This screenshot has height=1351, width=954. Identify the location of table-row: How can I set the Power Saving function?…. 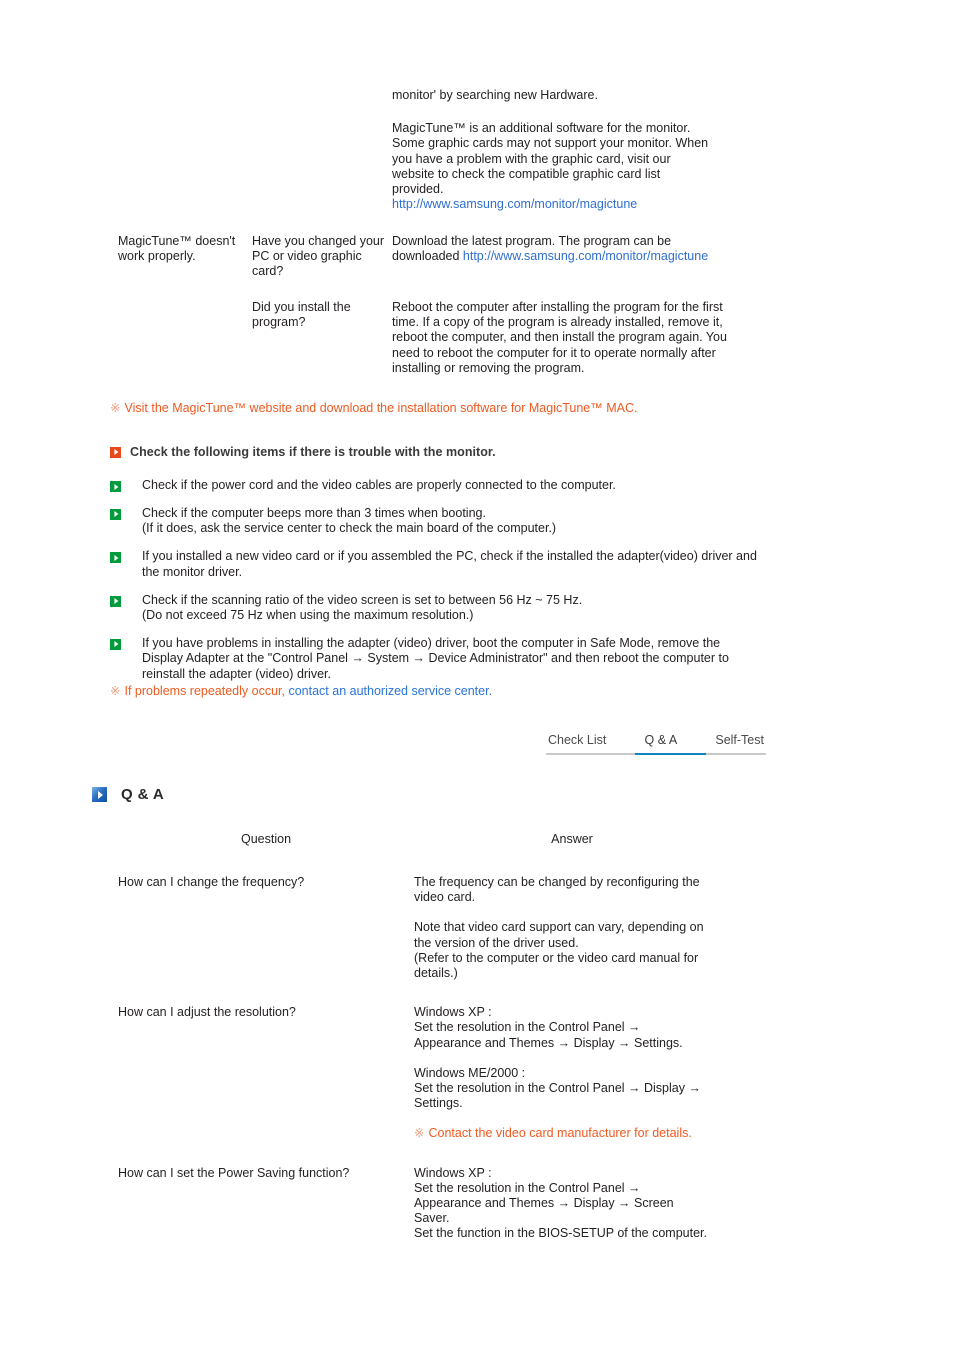
(443, 1204).